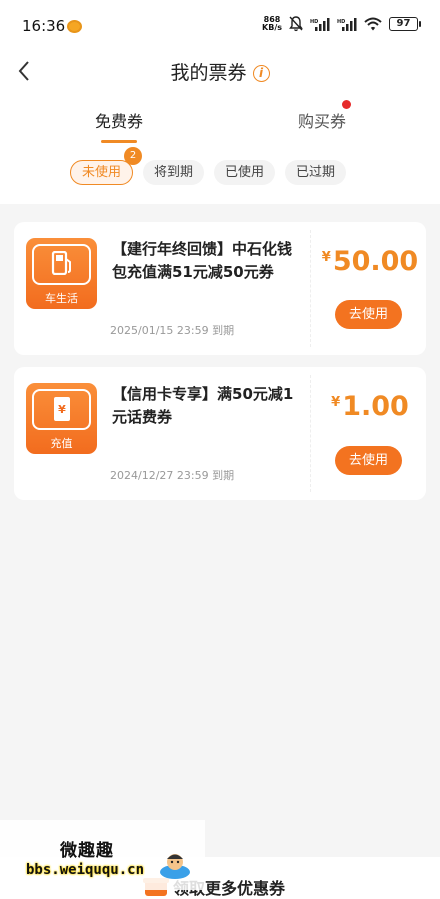 Image resolution: width=440 pixels, height=899 pixels. I want to click on status-time: 16:36, so click(44, 26).